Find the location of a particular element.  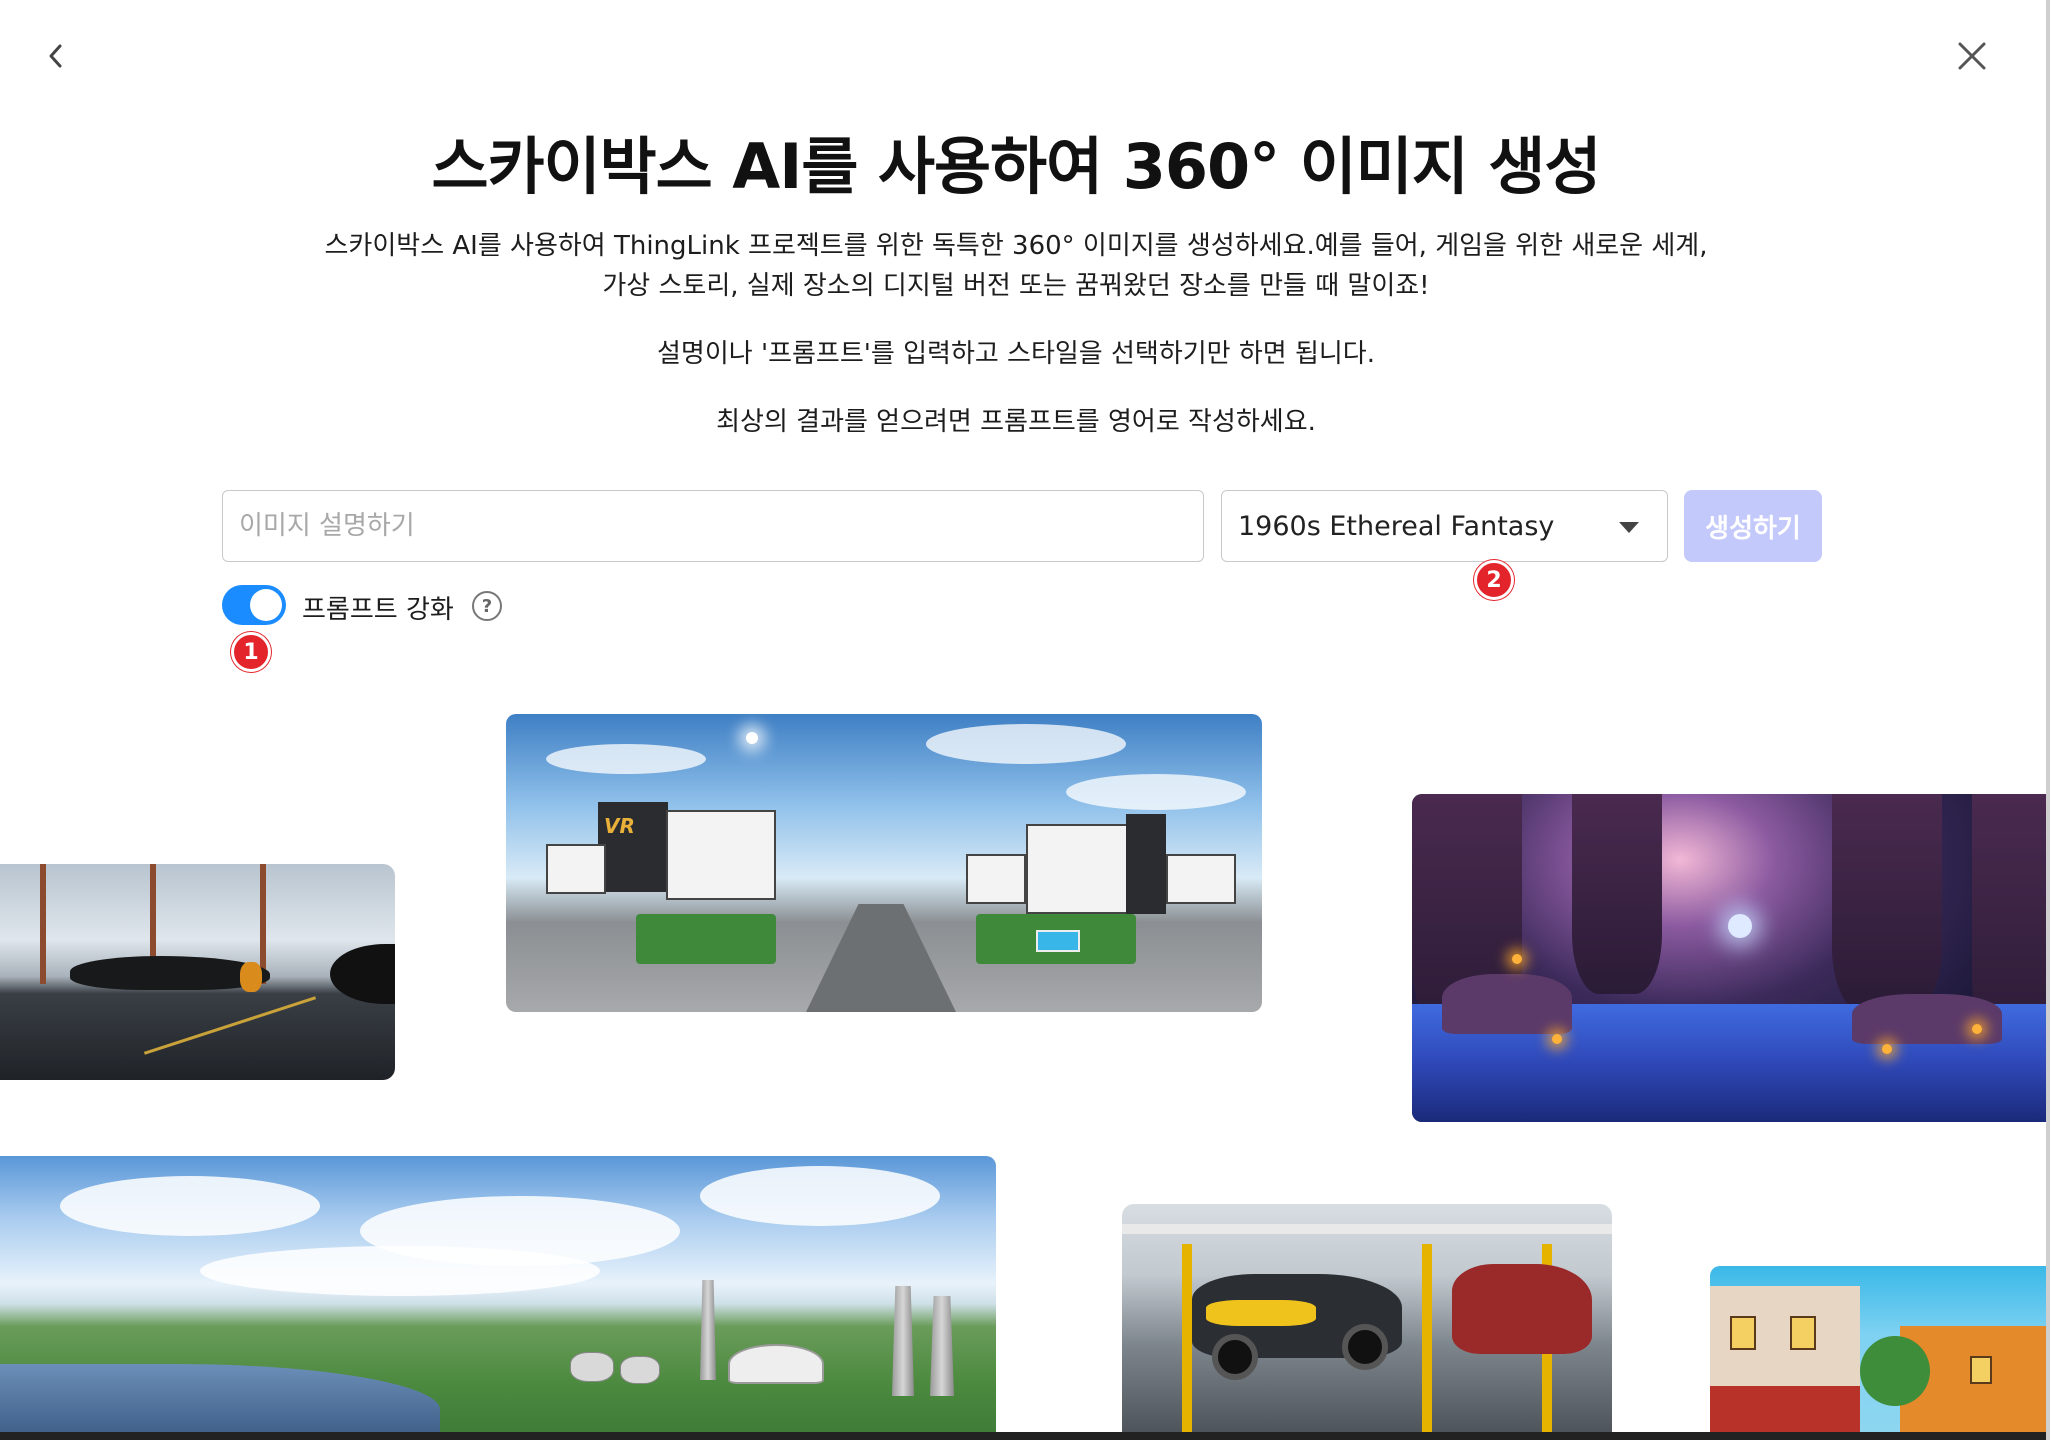

example-image-garage is located at coordinates (1367, 1322).